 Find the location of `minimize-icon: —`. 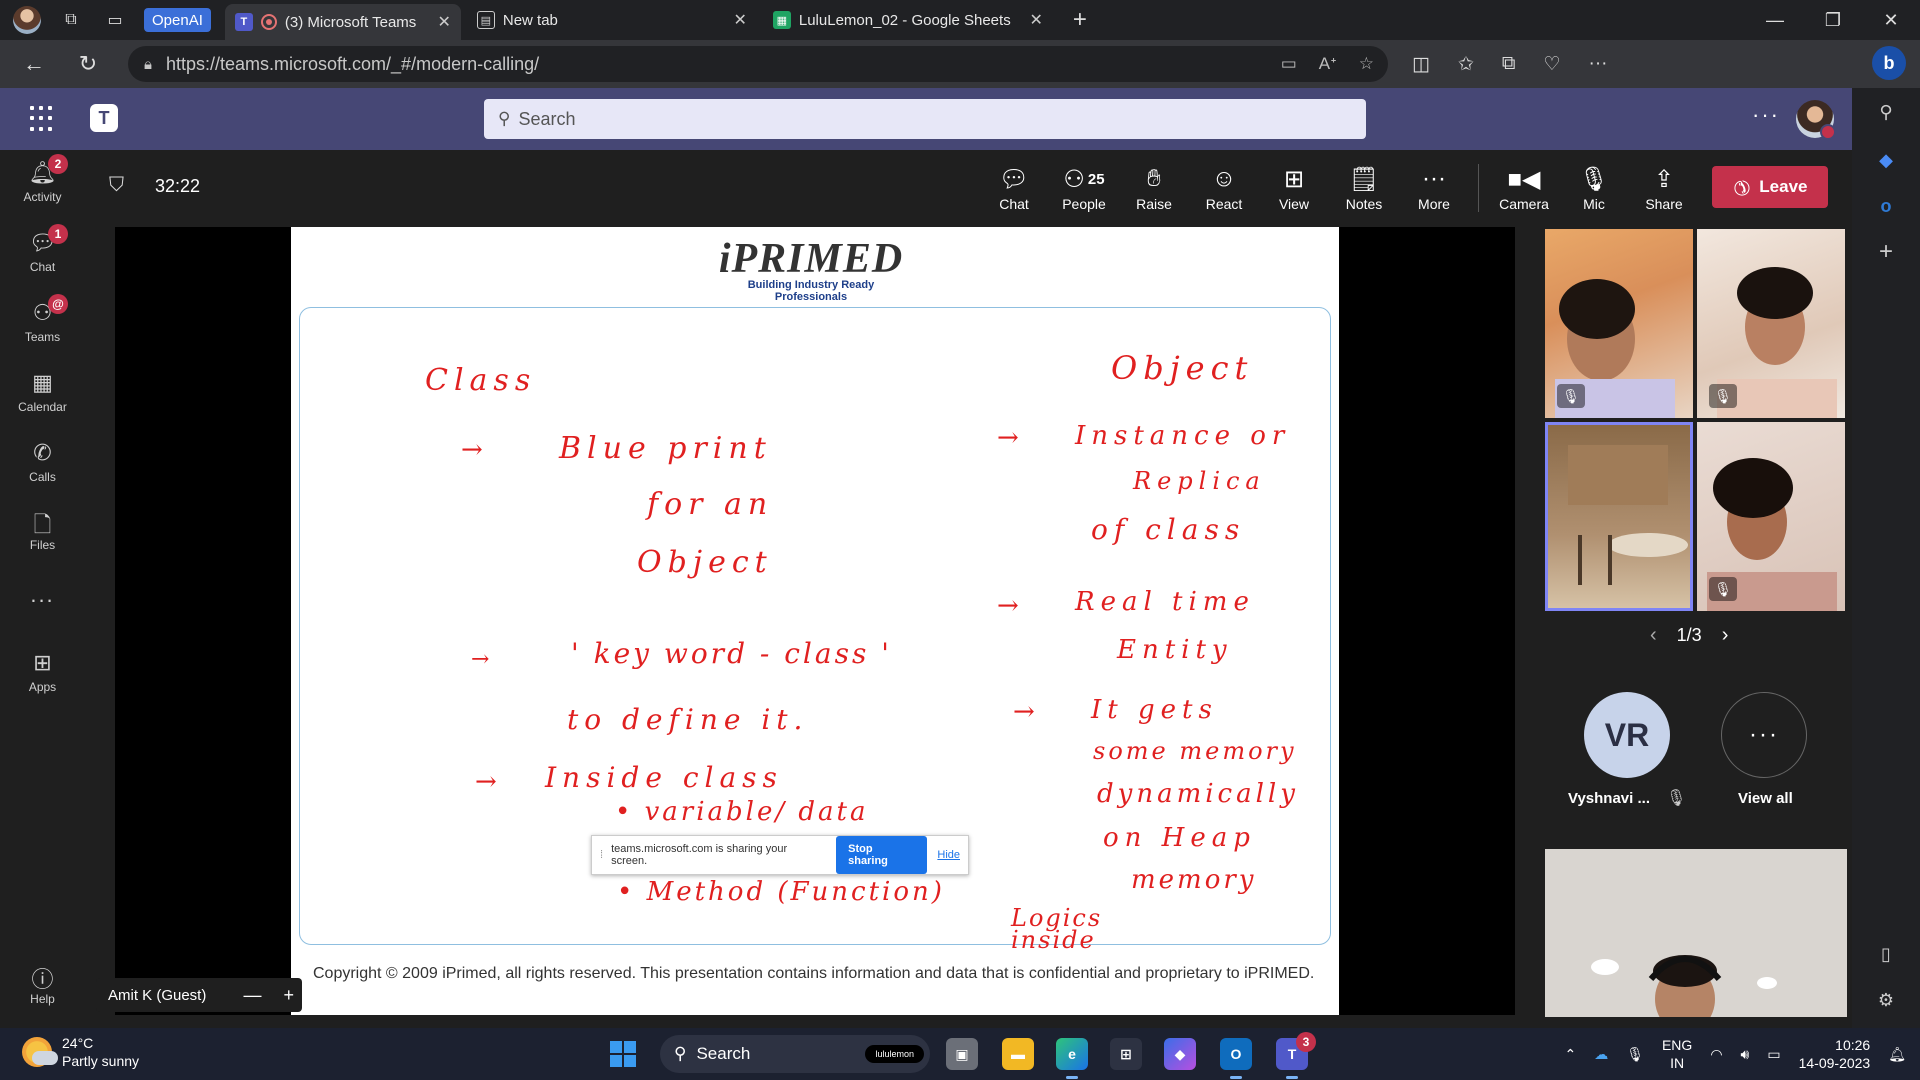

minimize-icon: — is located at coordinates (1775, 20).